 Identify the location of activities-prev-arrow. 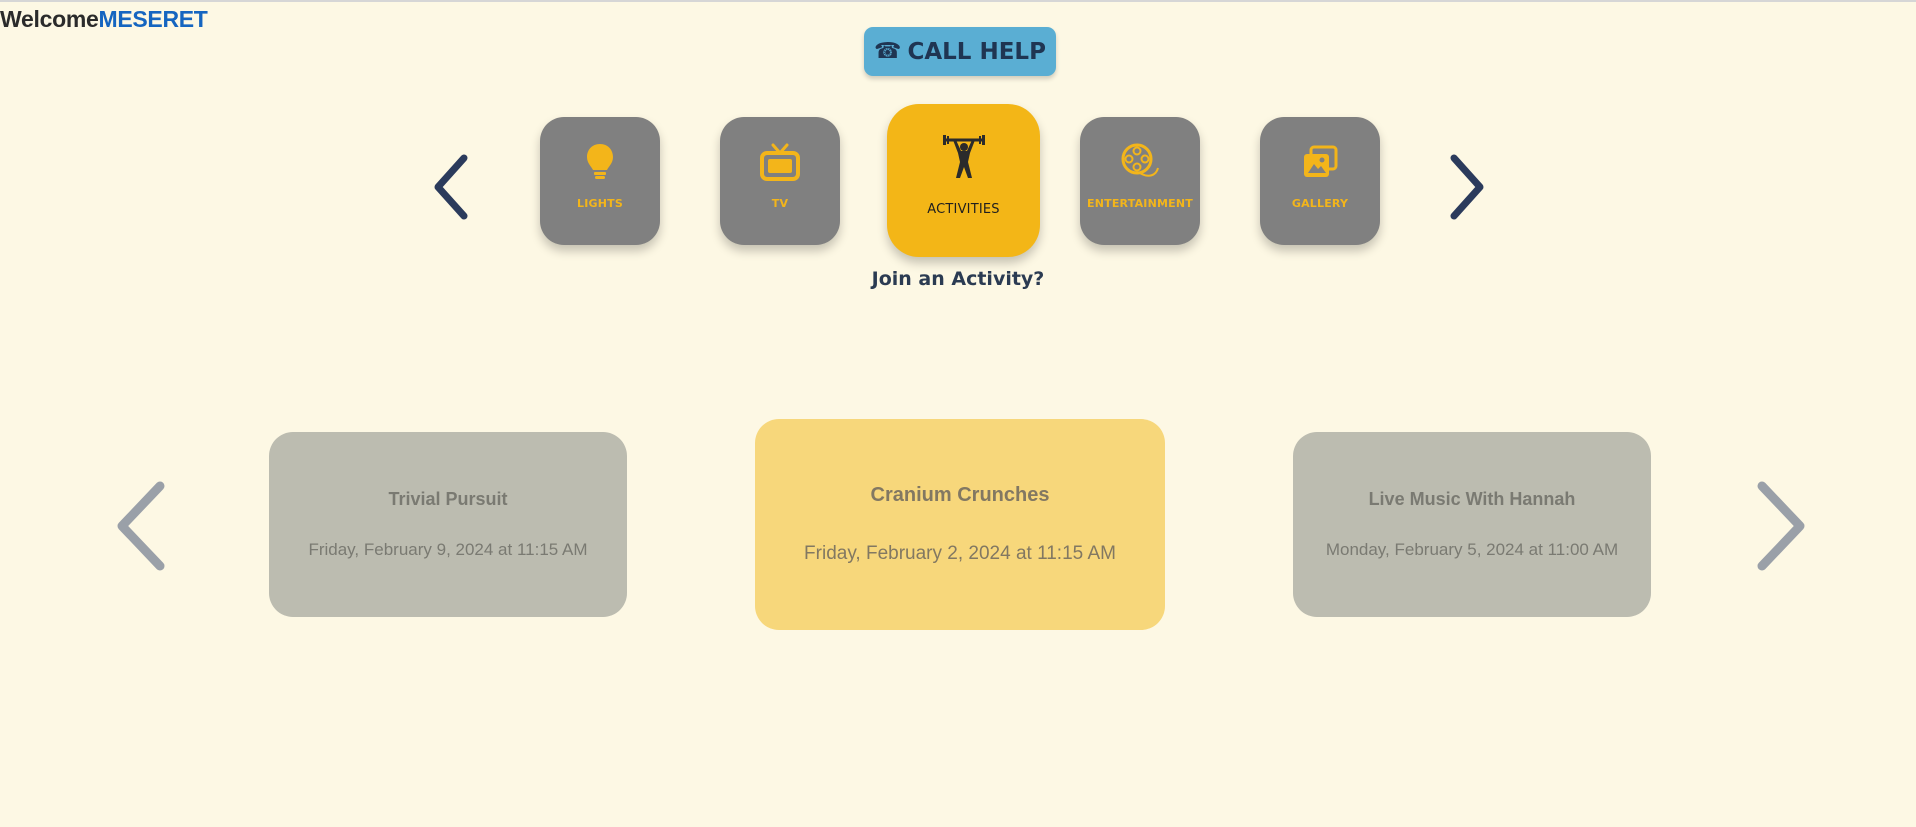
(142, 526).